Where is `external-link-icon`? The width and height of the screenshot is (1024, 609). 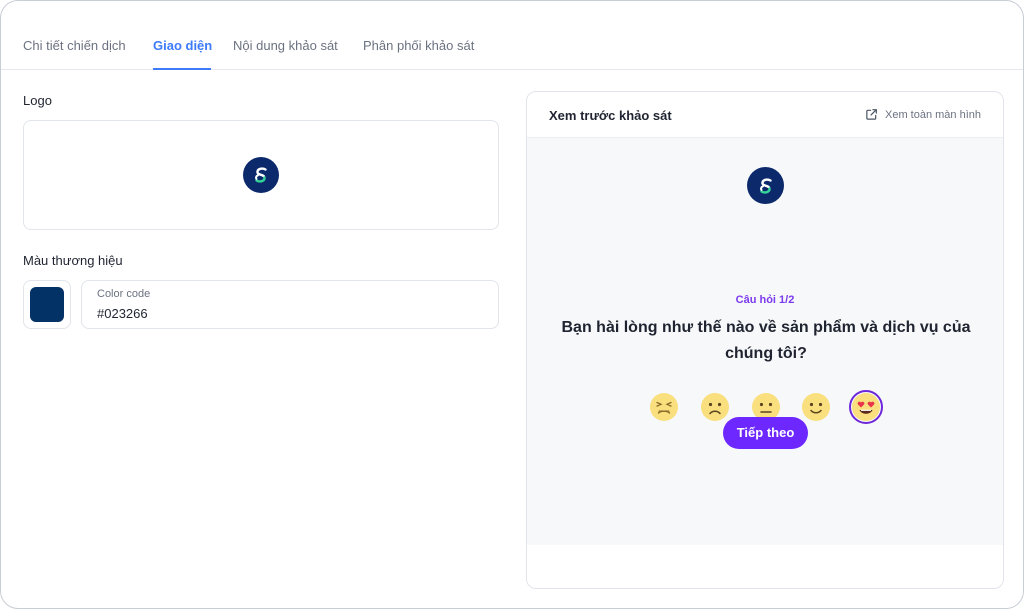 external-link-icon is located at coordinates (871, 114).